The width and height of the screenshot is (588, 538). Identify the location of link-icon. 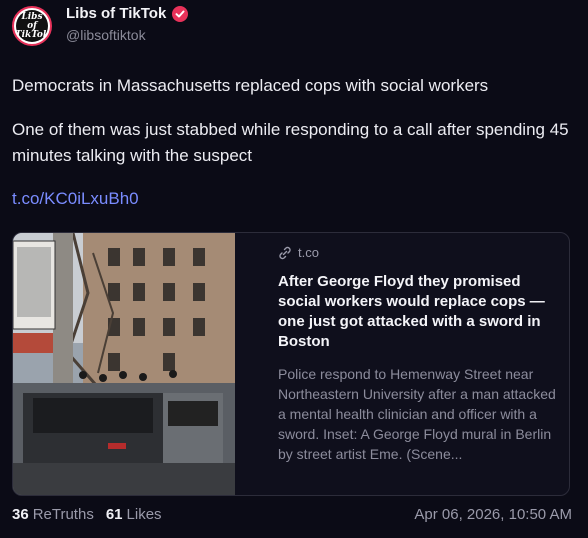
(285, 252).